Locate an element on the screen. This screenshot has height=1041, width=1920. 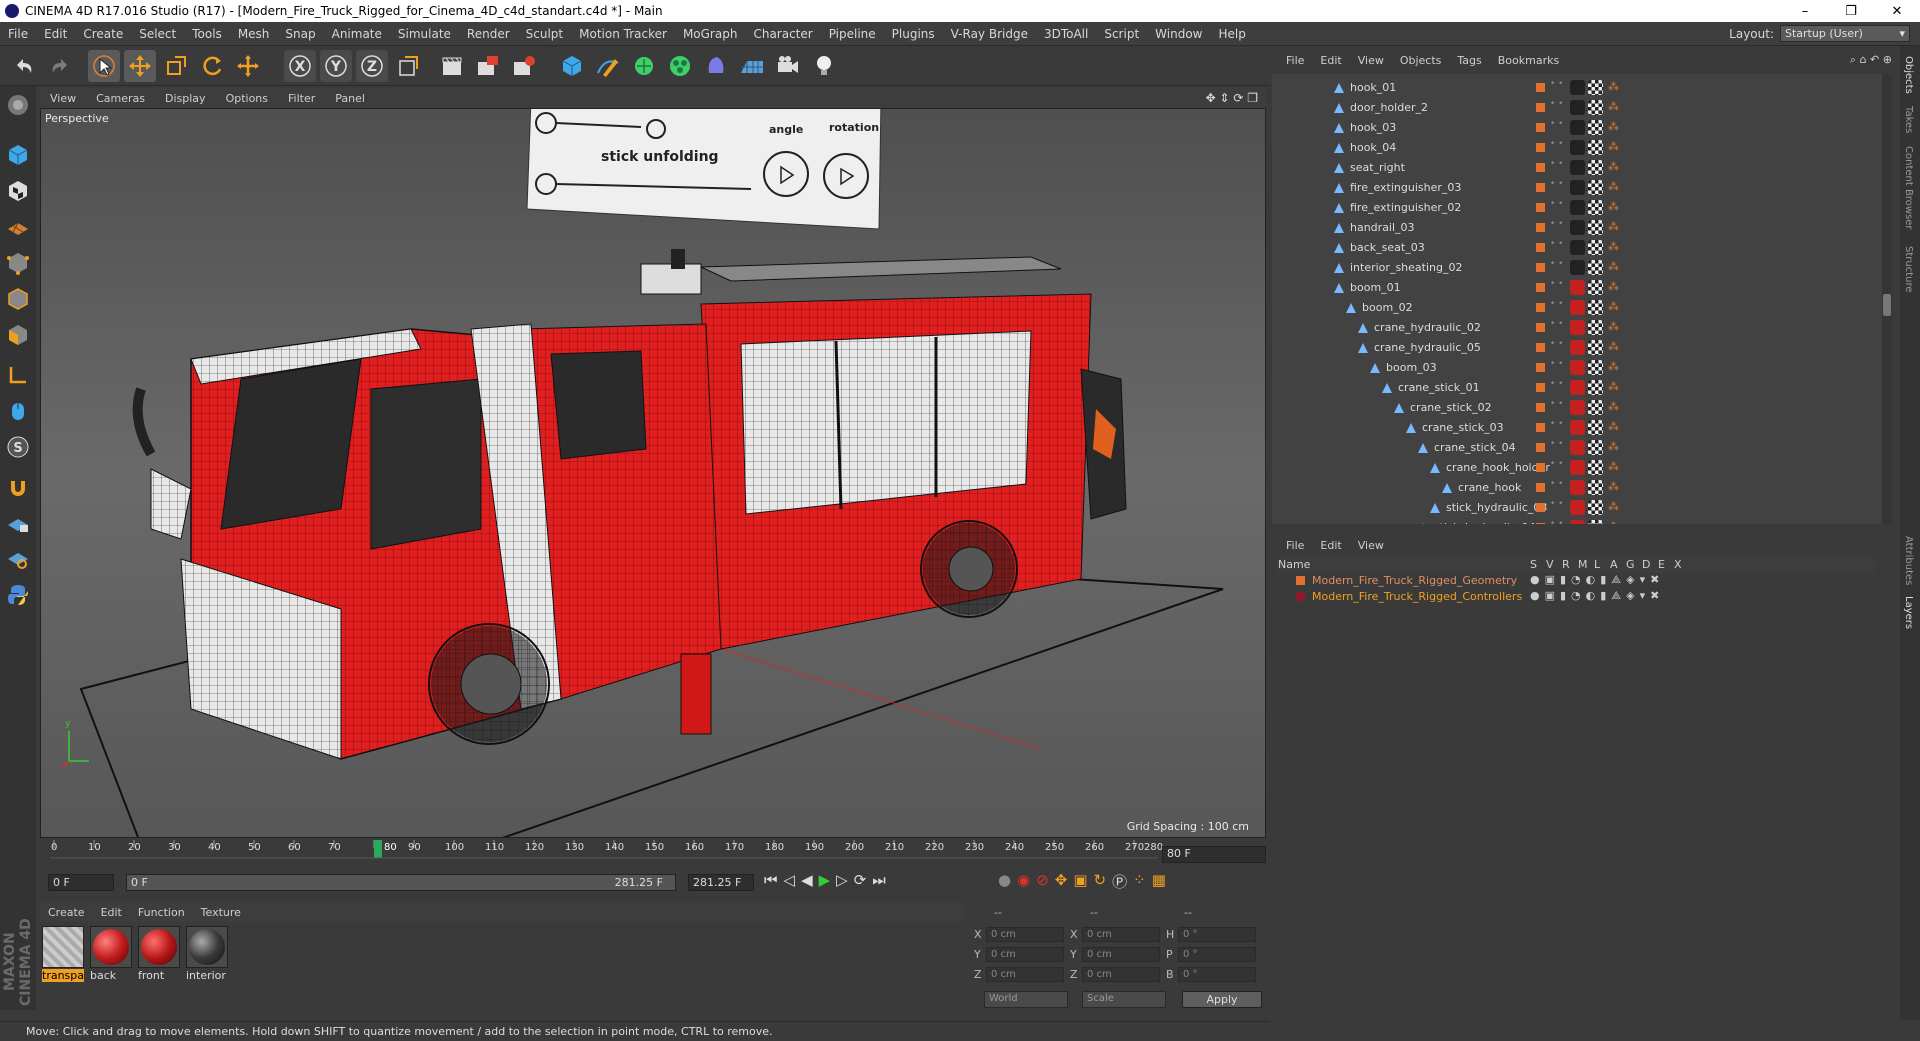
edges-mode-button is located at coordinates (18, 299).